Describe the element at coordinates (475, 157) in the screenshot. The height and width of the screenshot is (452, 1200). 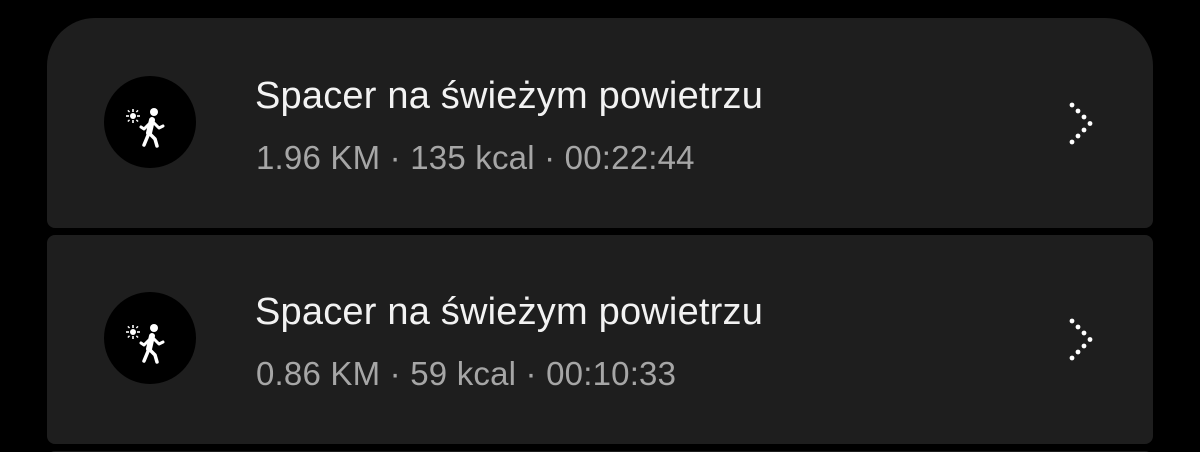
I see `activity-details: 1.96 KM · 135 kcal · 00:22:44` at that location.